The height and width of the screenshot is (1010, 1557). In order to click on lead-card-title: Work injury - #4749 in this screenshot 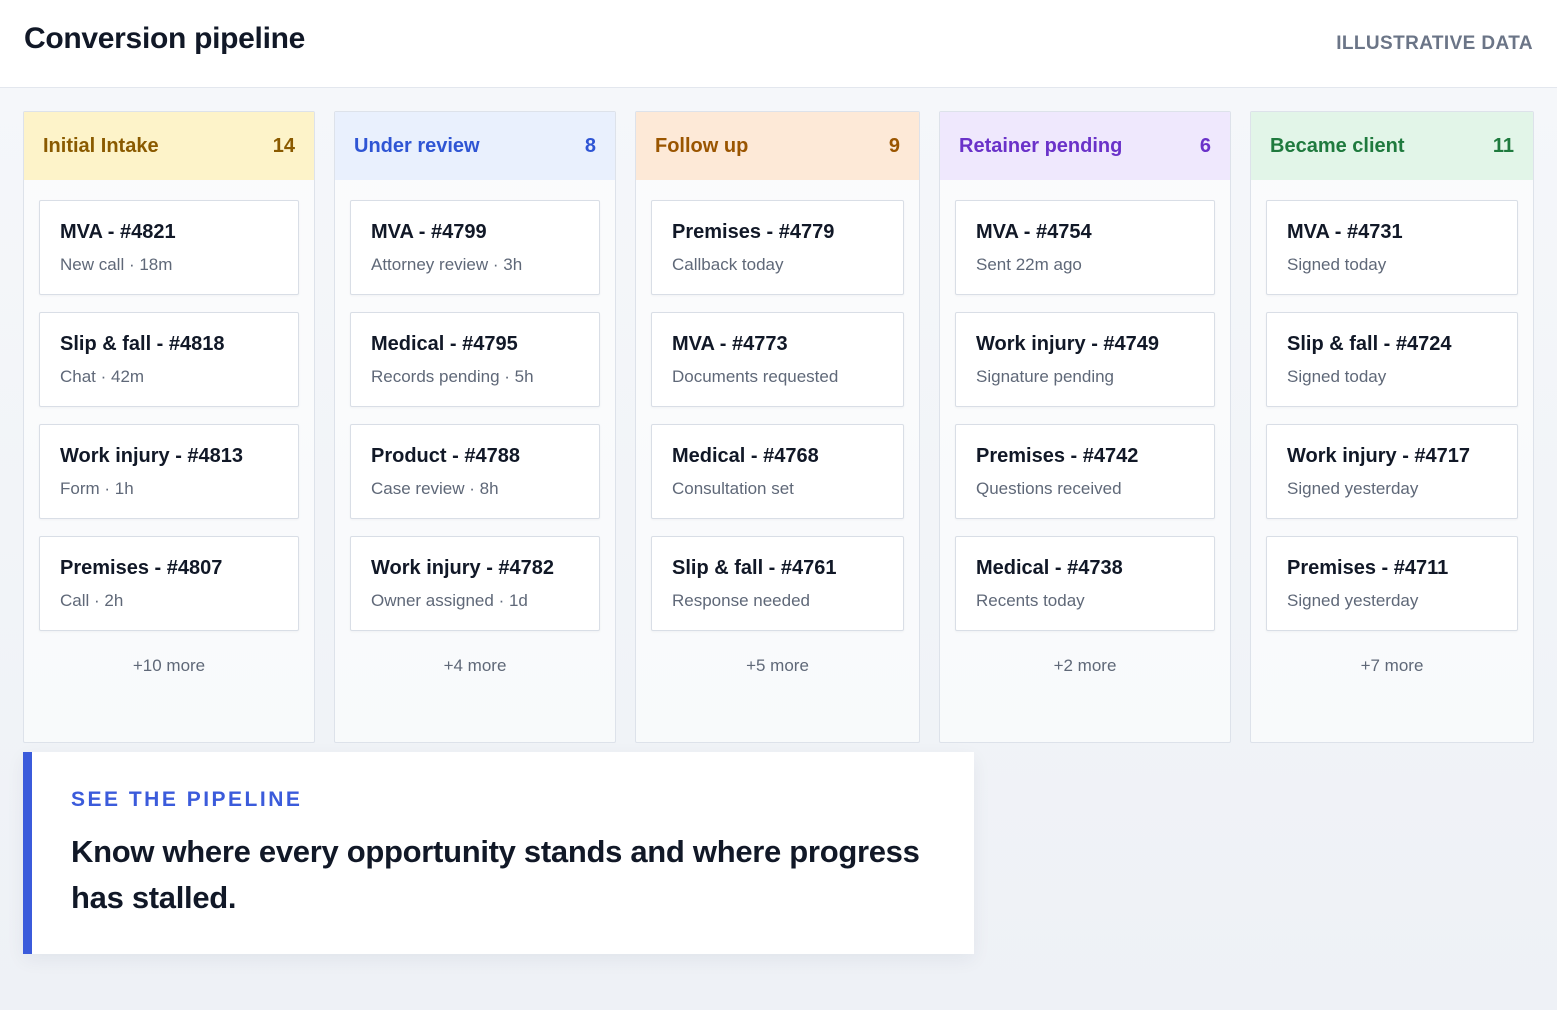, I will do `click(1068, 344)`.